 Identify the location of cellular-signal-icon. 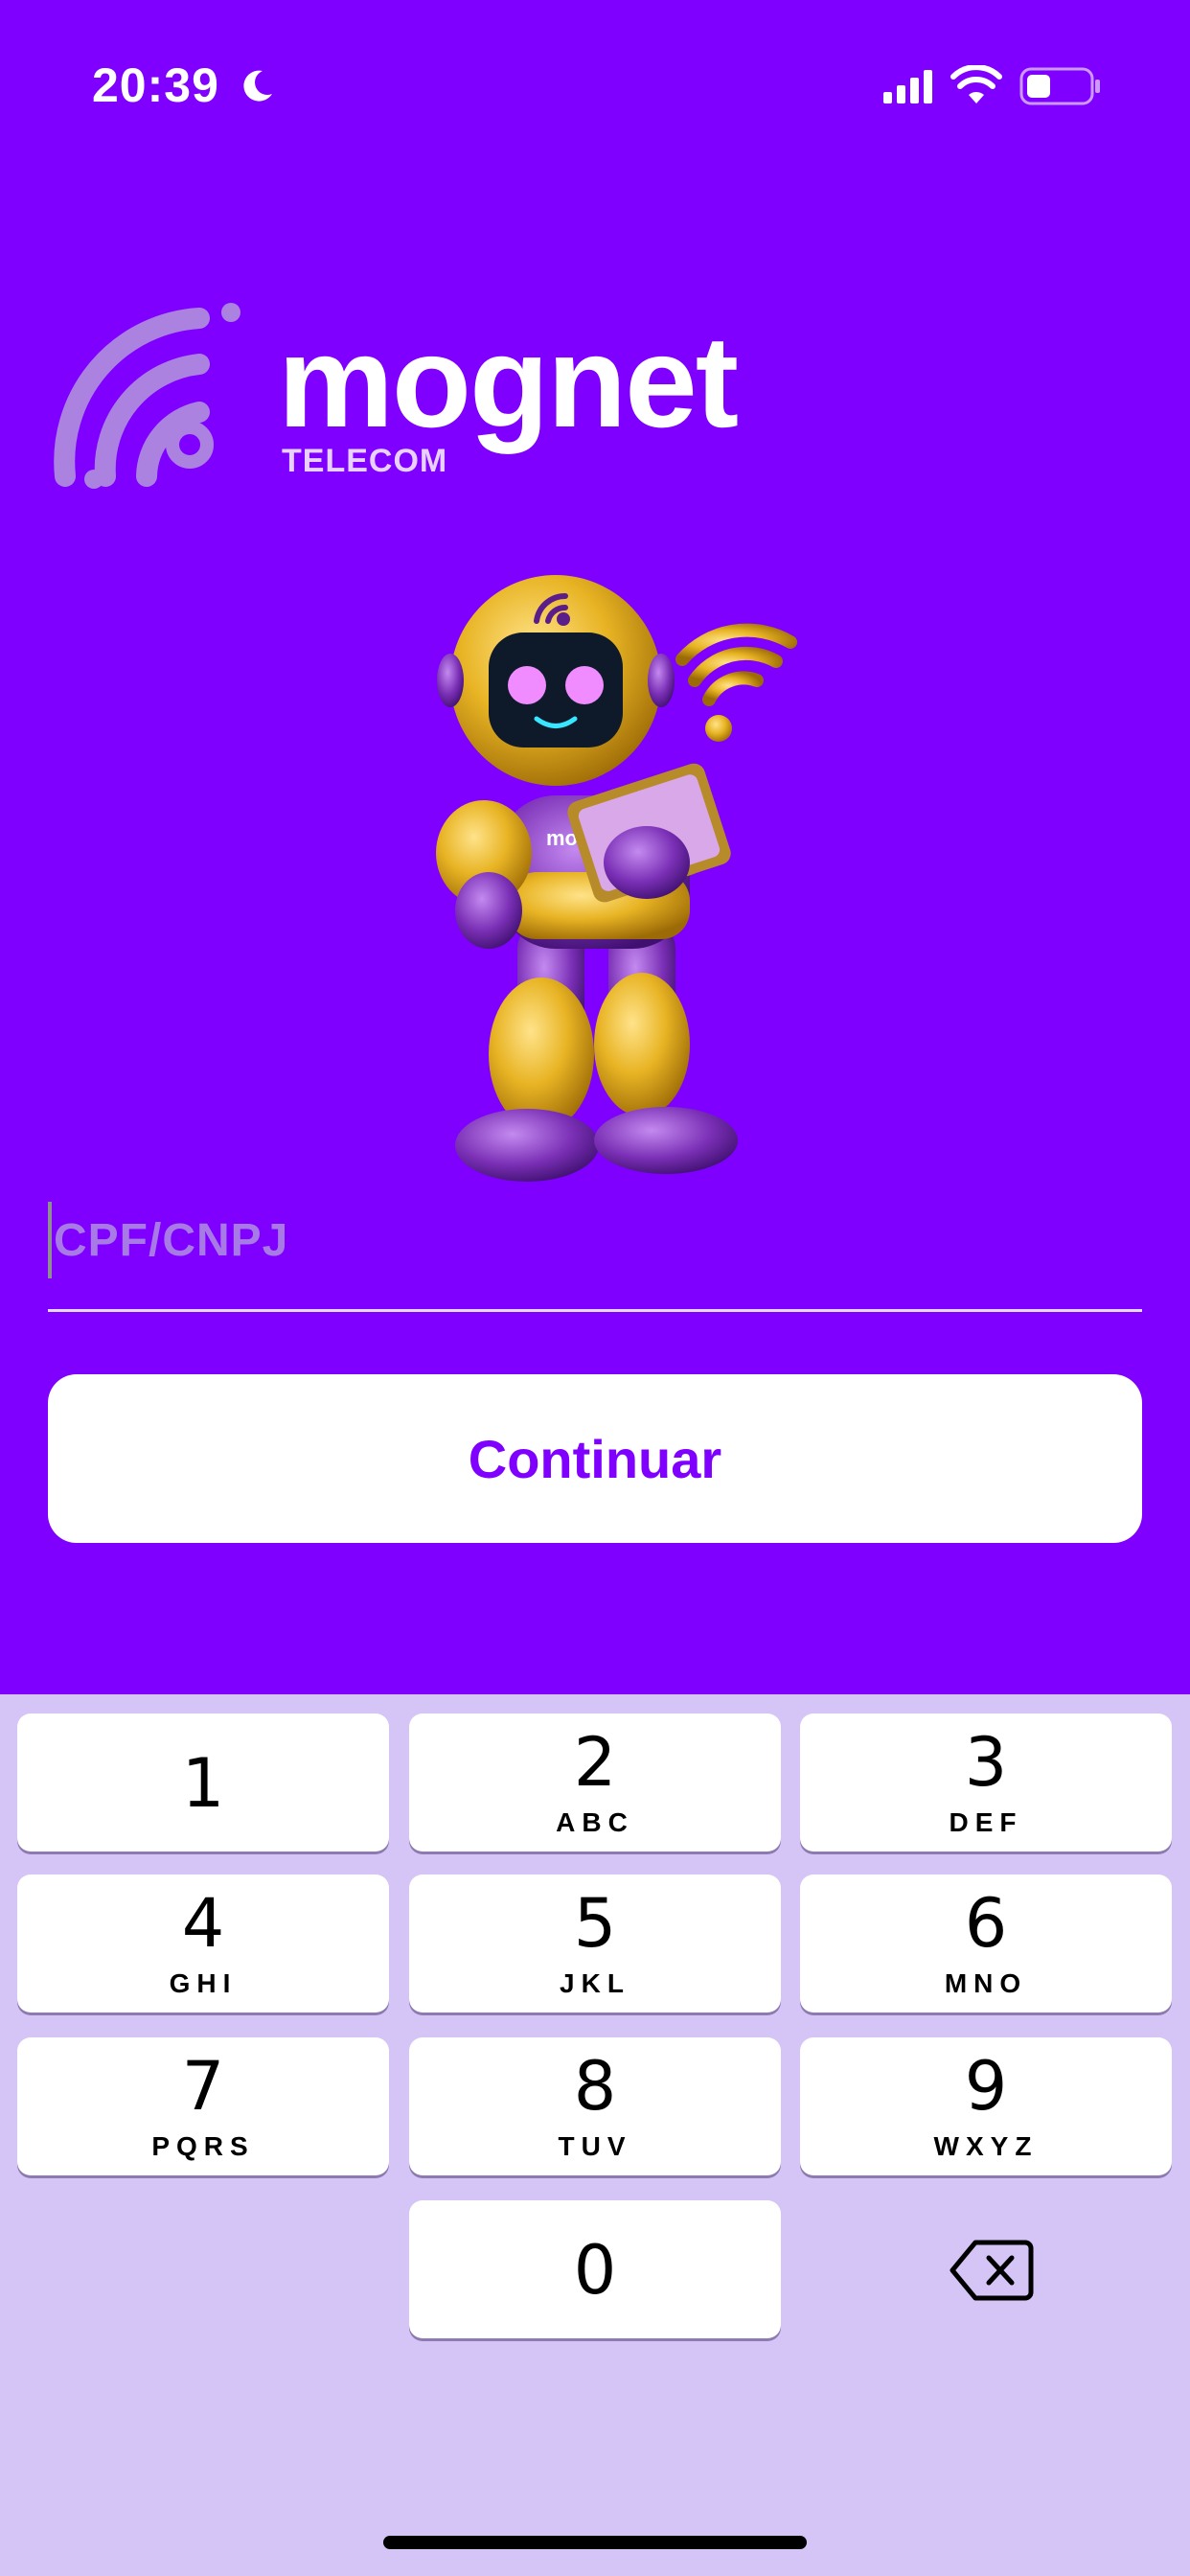
(907, 87).